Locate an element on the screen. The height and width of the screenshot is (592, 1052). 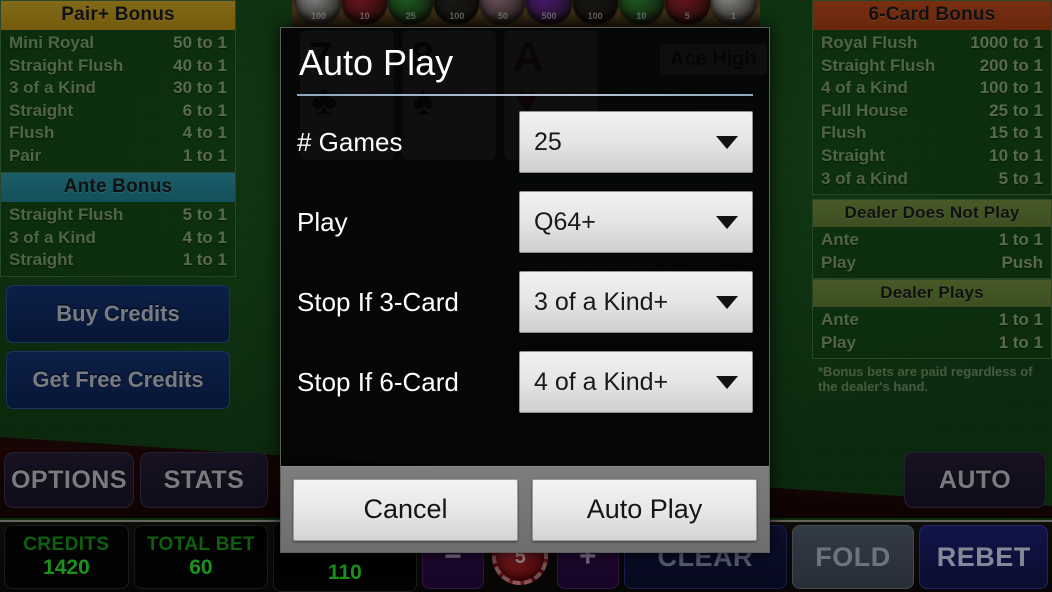
dialog-field-label: Stop If 3-Card is located at coordinates (378, 301).